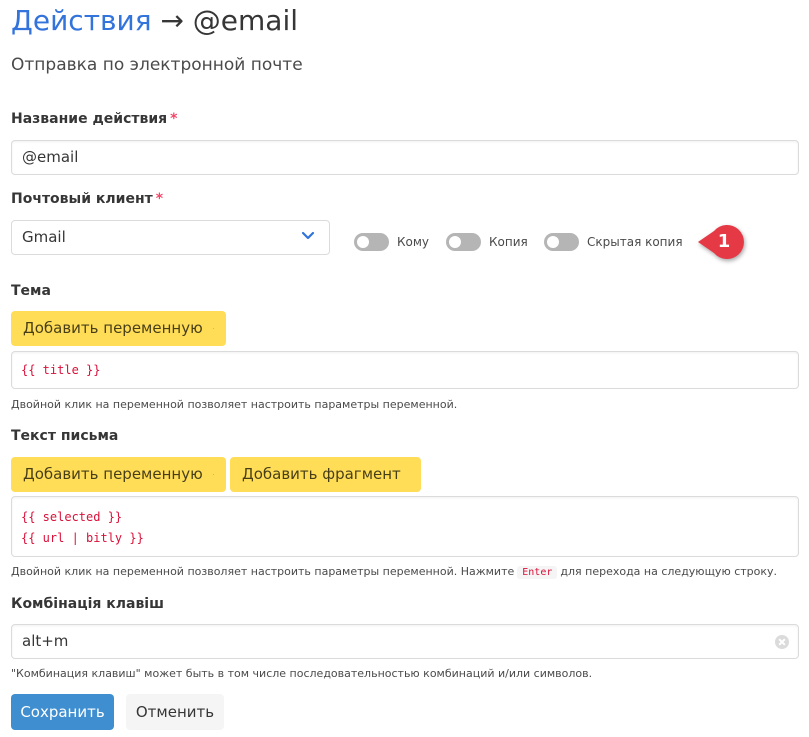  What do you see at coordinates (405, 526) in the screenshot?
I see `body-editor: {{ selected }} {{ url | bitly }}` at bounding box center [405, 526].